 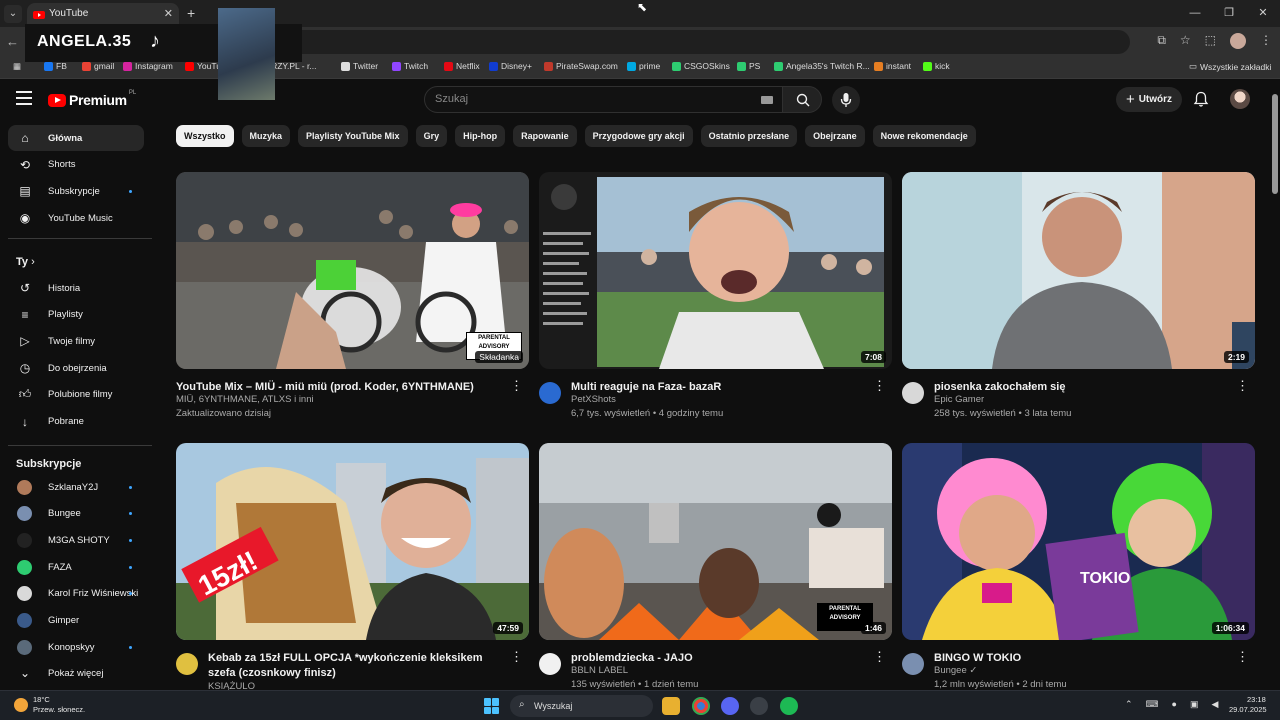 I want to click on install-app-icon: ⧉, so click(x=1161, y=41).